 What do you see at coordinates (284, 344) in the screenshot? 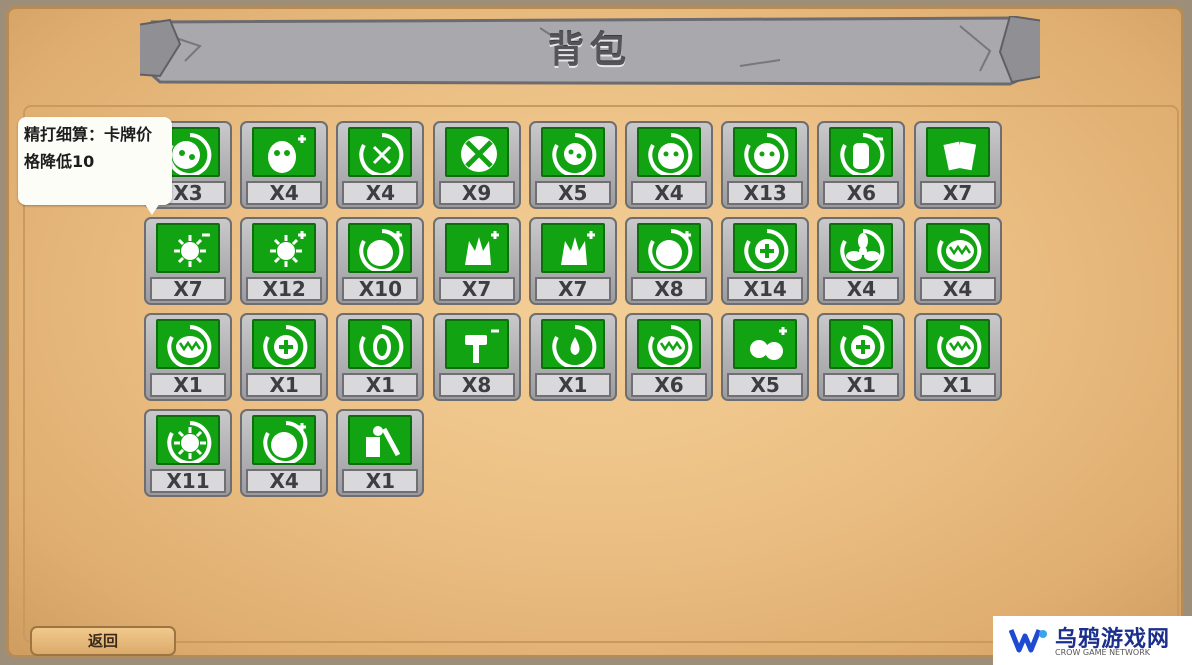
I see `plus-ring-icon` at bounding box center [284, 344].